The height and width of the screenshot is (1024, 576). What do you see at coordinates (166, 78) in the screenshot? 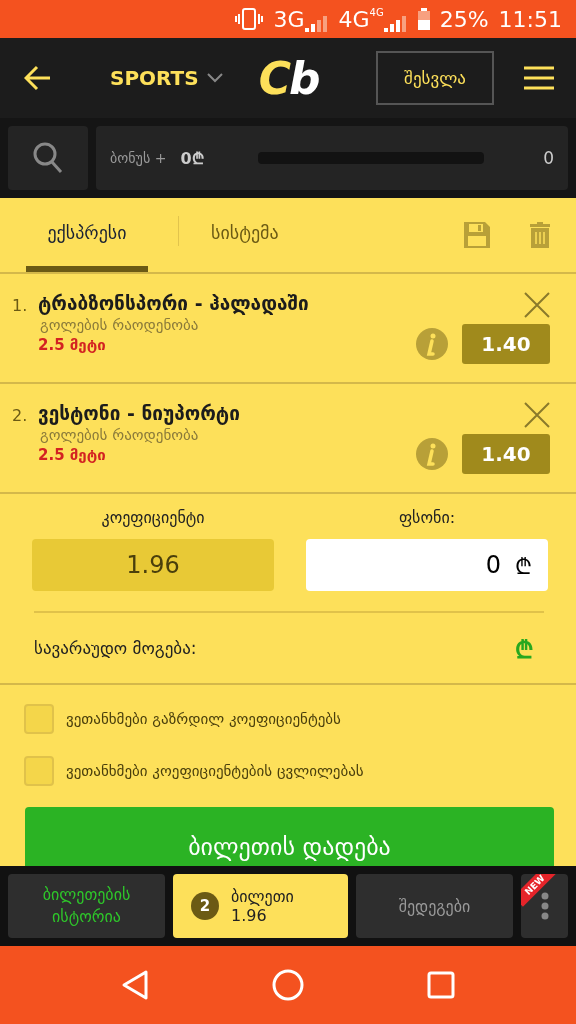
I see `sports-dropdown: SPORTS` at bounding box center [166, 78].